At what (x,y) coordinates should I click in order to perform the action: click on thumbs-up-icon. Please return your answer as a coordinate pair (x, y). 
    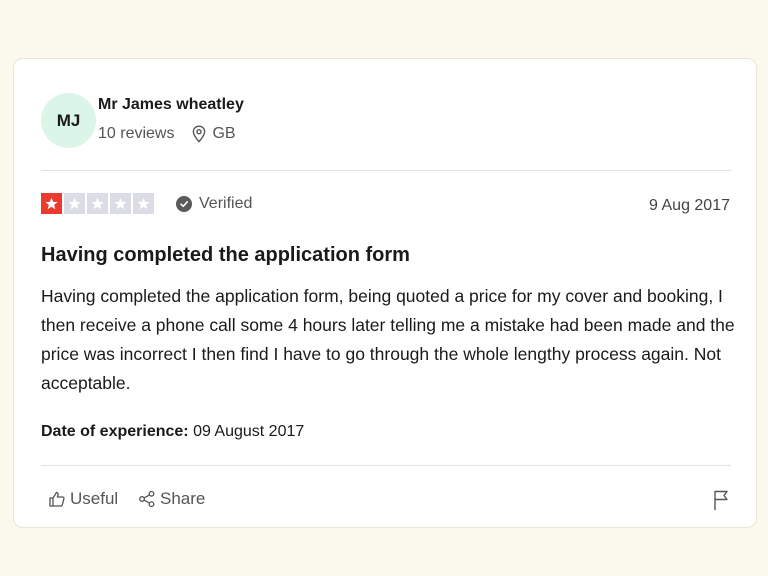
    Looking at the image, I should click on (57, 499).